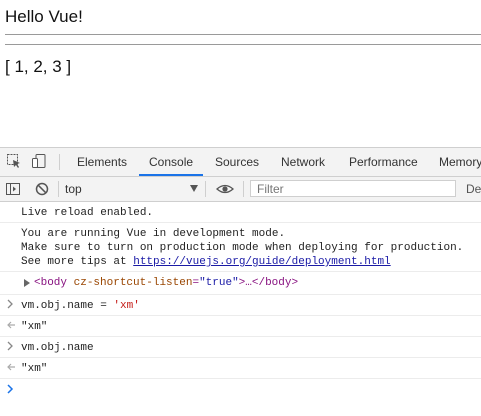  I want to click on tab-elements: Elements, so click(102, 162).